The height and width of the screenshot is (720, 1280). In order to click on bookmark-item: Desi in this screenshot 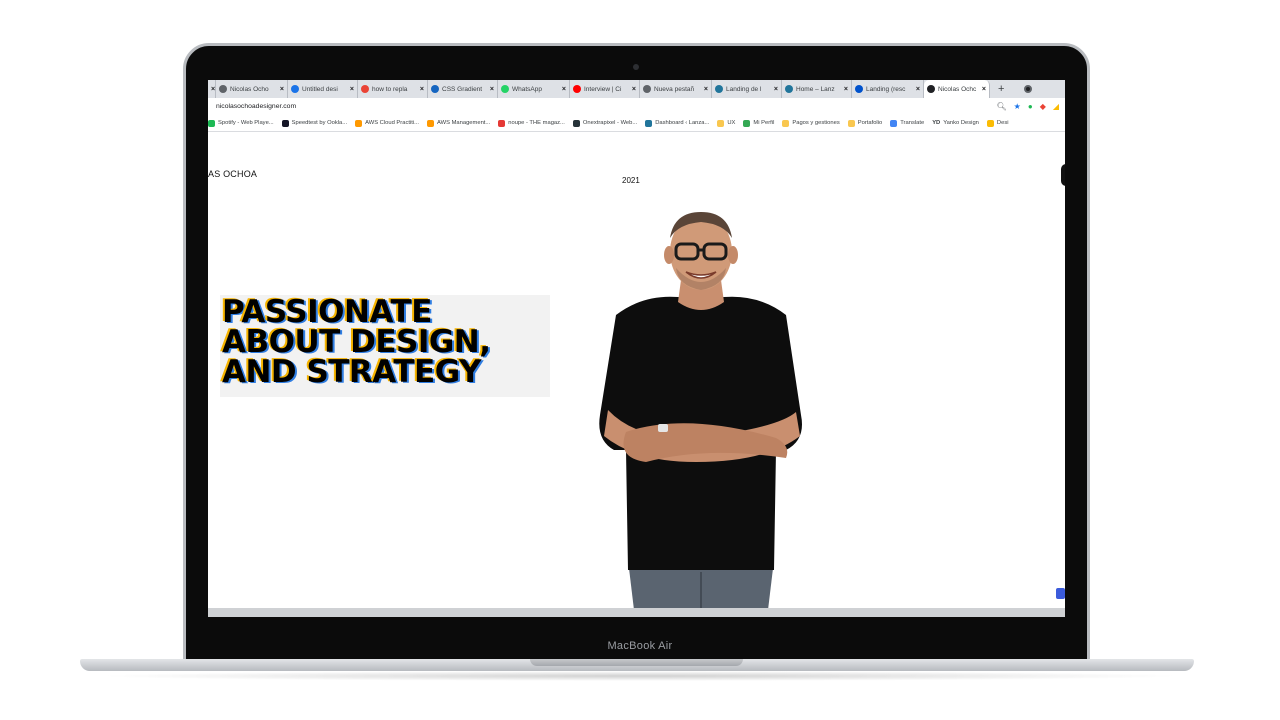, I will do `click(997, 123)`.